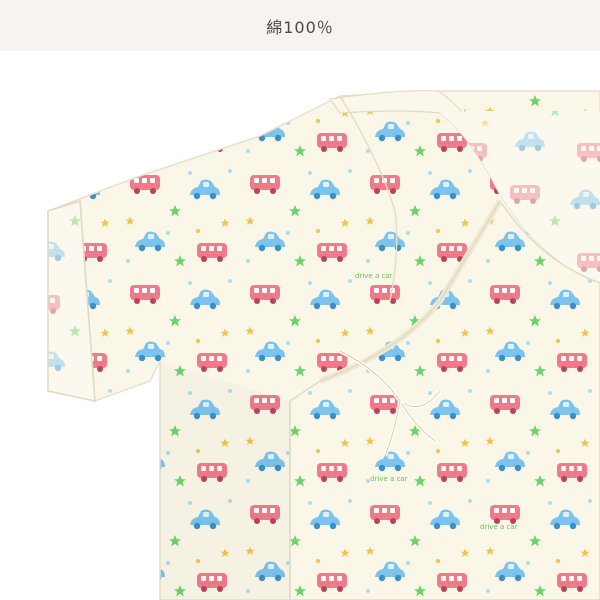 This screenshot has height=600, width=600. What do you see at coordinates (499, 527) in the screenshot?
I see `print-text-2: drive a car` at bounding box center [499, 527].